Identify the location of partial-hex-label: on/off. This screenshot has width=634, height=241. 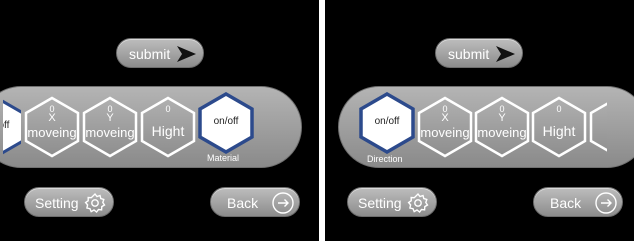
(6, 125).